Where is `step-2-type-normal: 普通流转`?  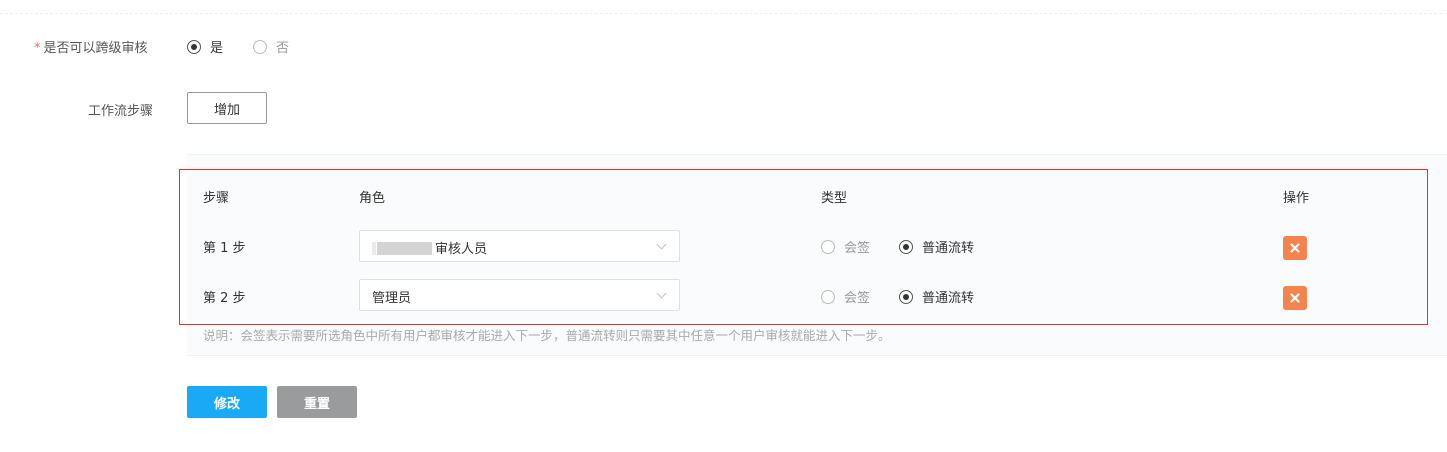 step-2-type-normal: 普通流转 is located at coordinates (936, 296).